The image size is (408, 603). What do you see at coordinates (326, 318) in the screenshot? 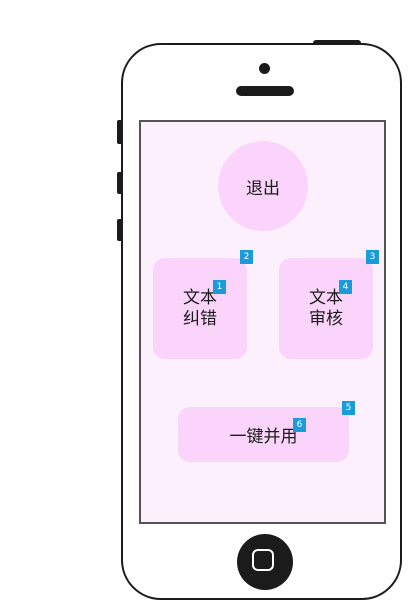
I see `text-review-line2: 审核` at bounding box center [326, 318].